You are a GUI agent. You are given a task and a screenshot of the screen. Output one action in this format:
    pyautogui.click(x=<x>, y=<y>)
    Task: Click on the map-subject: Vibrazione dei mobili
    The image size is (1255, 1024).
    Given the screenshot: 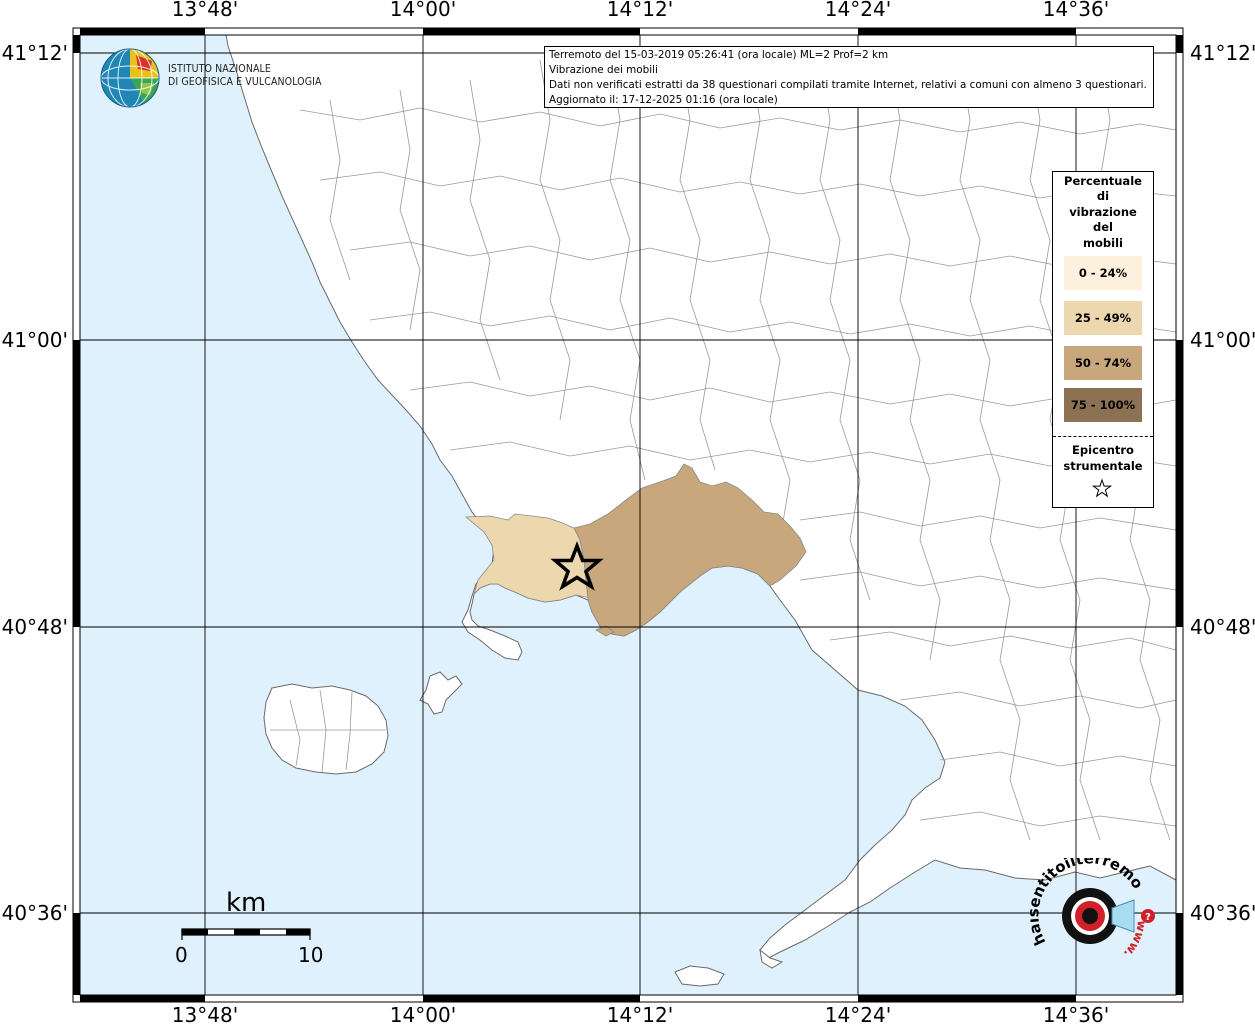 What is the action you would take?
    pyautogui.click(x=603, y=70)
    